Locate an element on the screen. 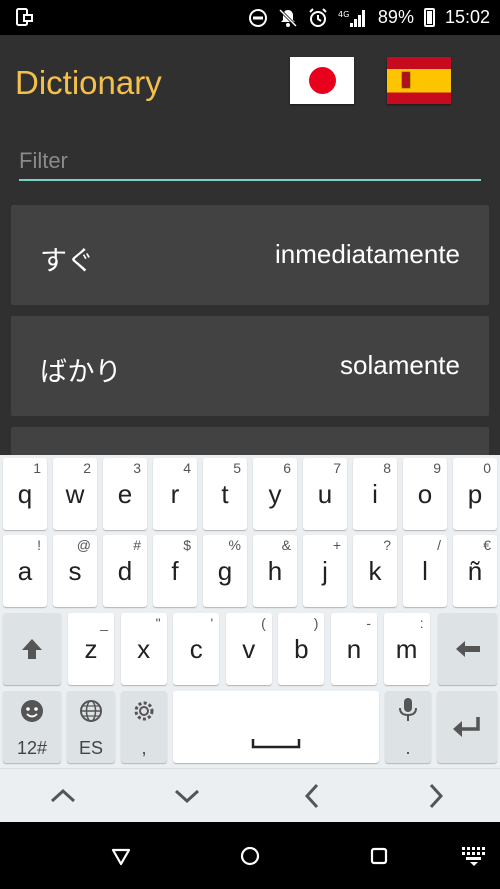 The width and height of the screenshot is (500, 889). japan-flag-button is located at coordinates (322, 80).